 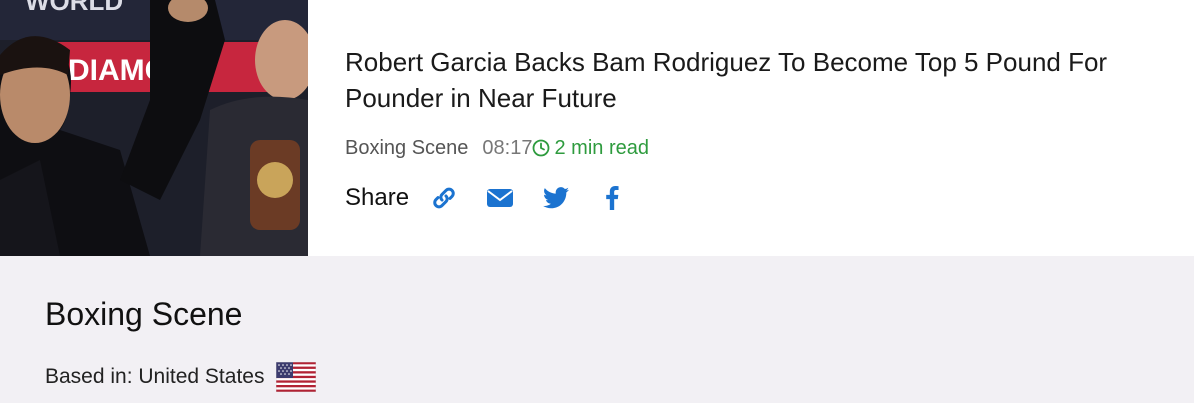 What do you see at coordinates (541, 148) in the screenshot?
I see `clock-icon` at bounding box center [541, 148].